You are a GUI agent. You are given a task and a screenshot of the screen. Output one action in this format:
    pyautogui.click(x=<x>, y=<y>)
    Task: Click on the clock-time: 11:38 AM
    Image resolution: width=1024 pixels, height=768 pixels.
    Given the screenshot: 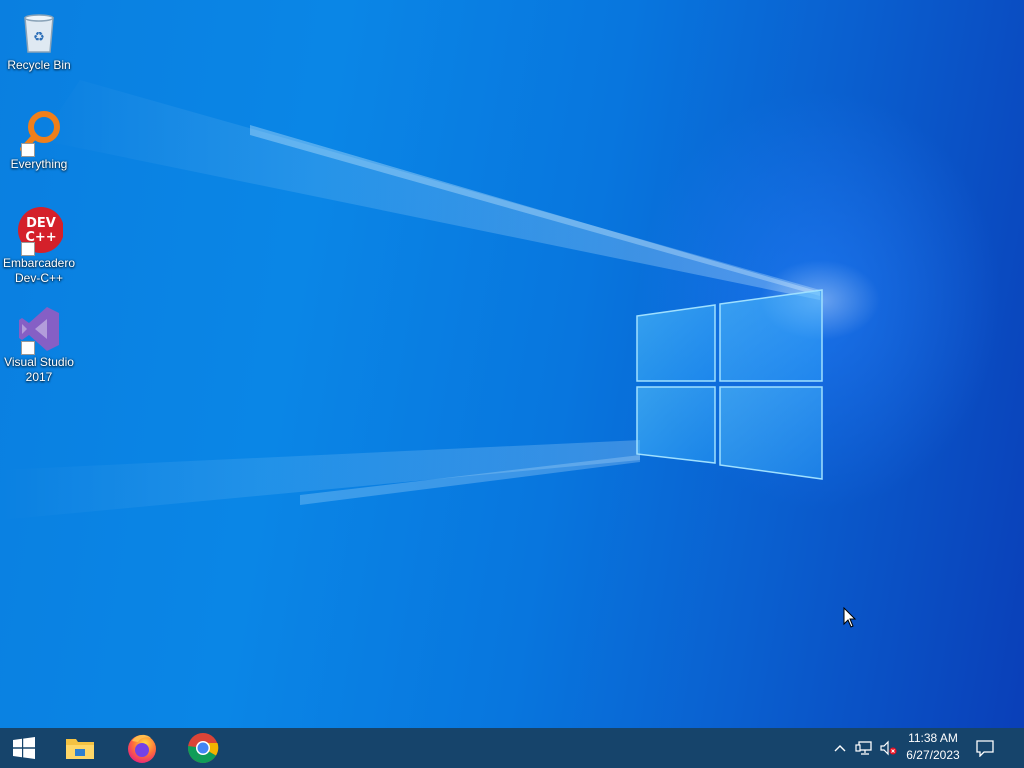 What is the action you would take?
    pyautogui.click(x=933, y=738)
    